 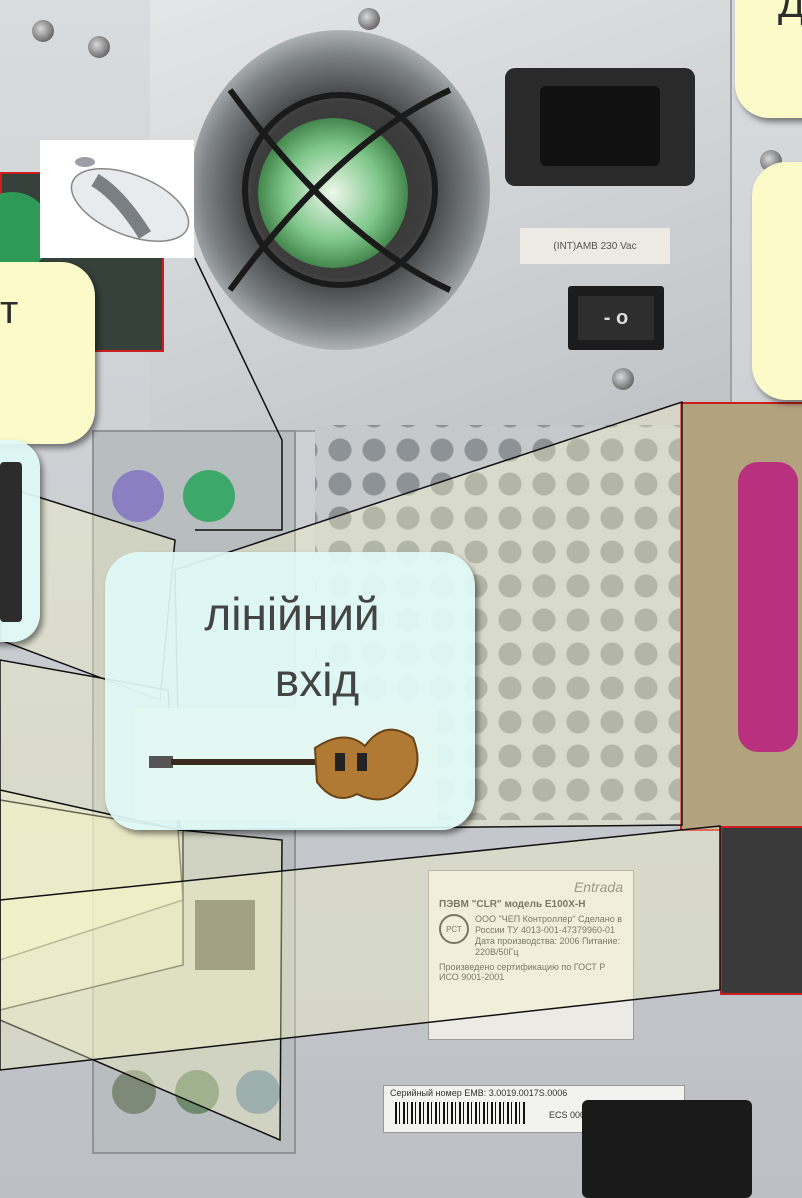 I want to click on line-in-title-line2: вхід, so click(x=317, y=680).